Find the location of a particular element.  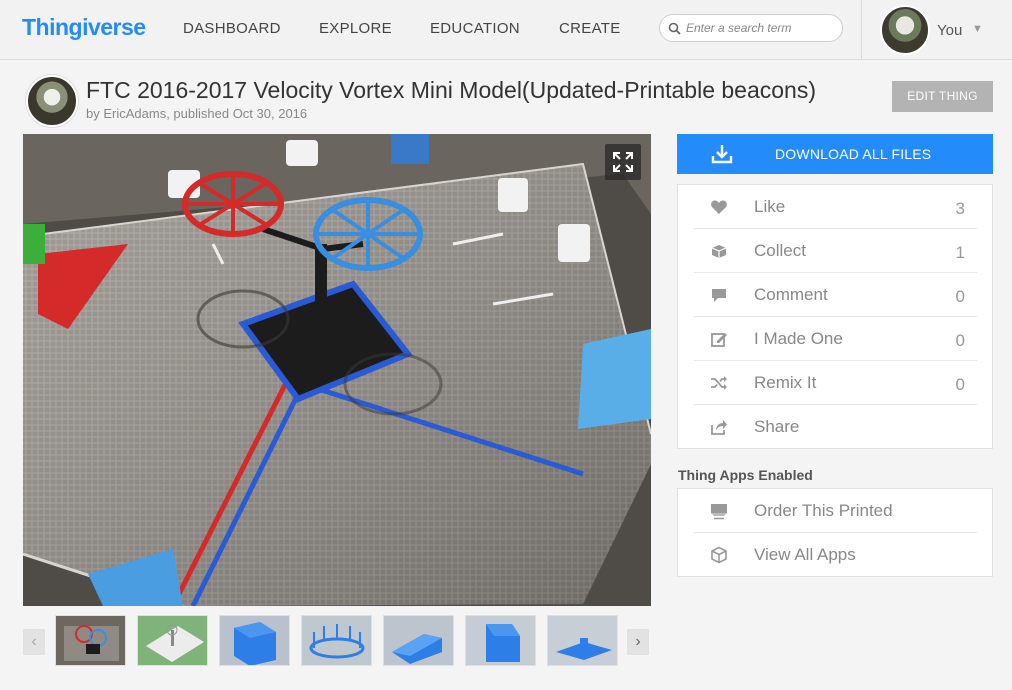

comment-label: Comment is located at coordinates (791, 294).